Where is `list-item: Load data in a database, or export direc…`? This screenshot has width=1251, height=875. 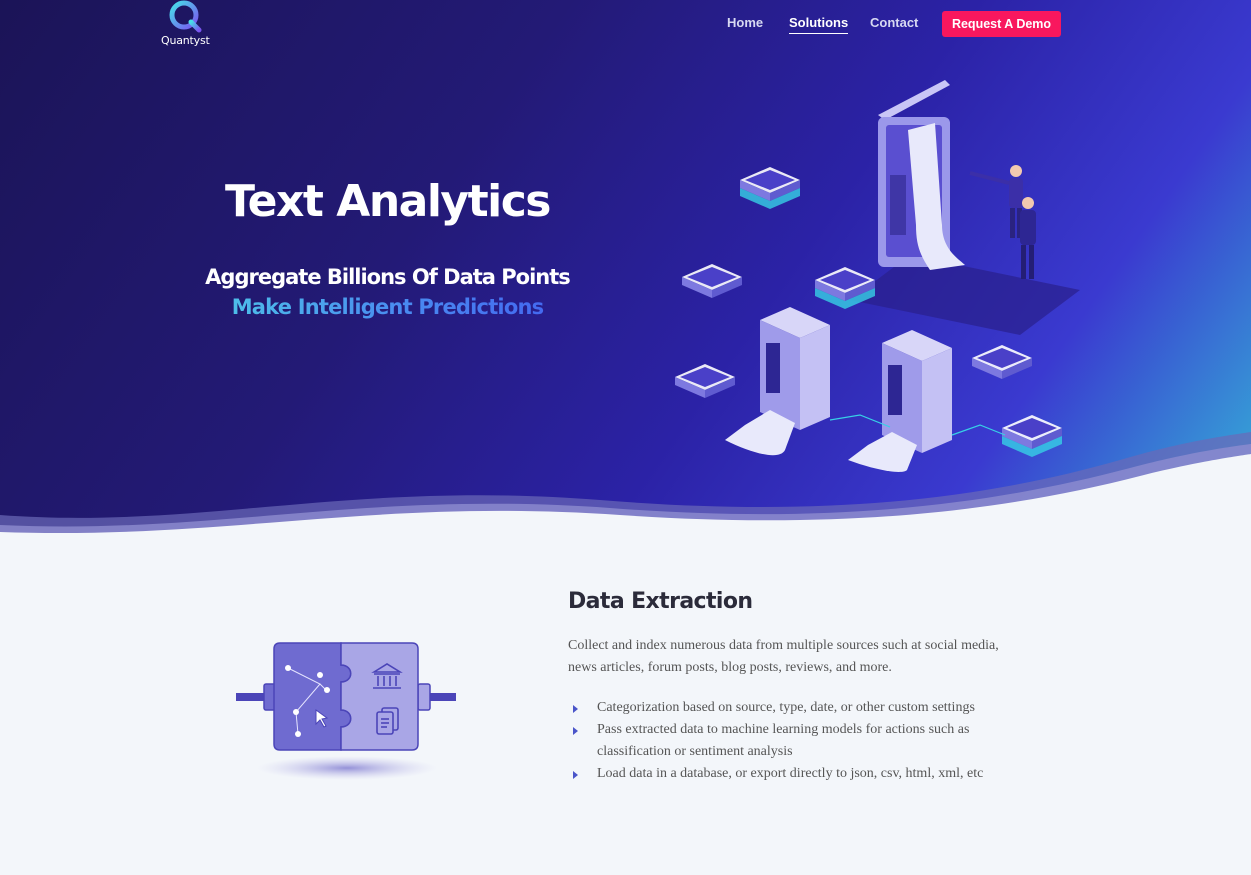 list-item: Load data in a database, or export direc… is located at coordinates (795, 774).